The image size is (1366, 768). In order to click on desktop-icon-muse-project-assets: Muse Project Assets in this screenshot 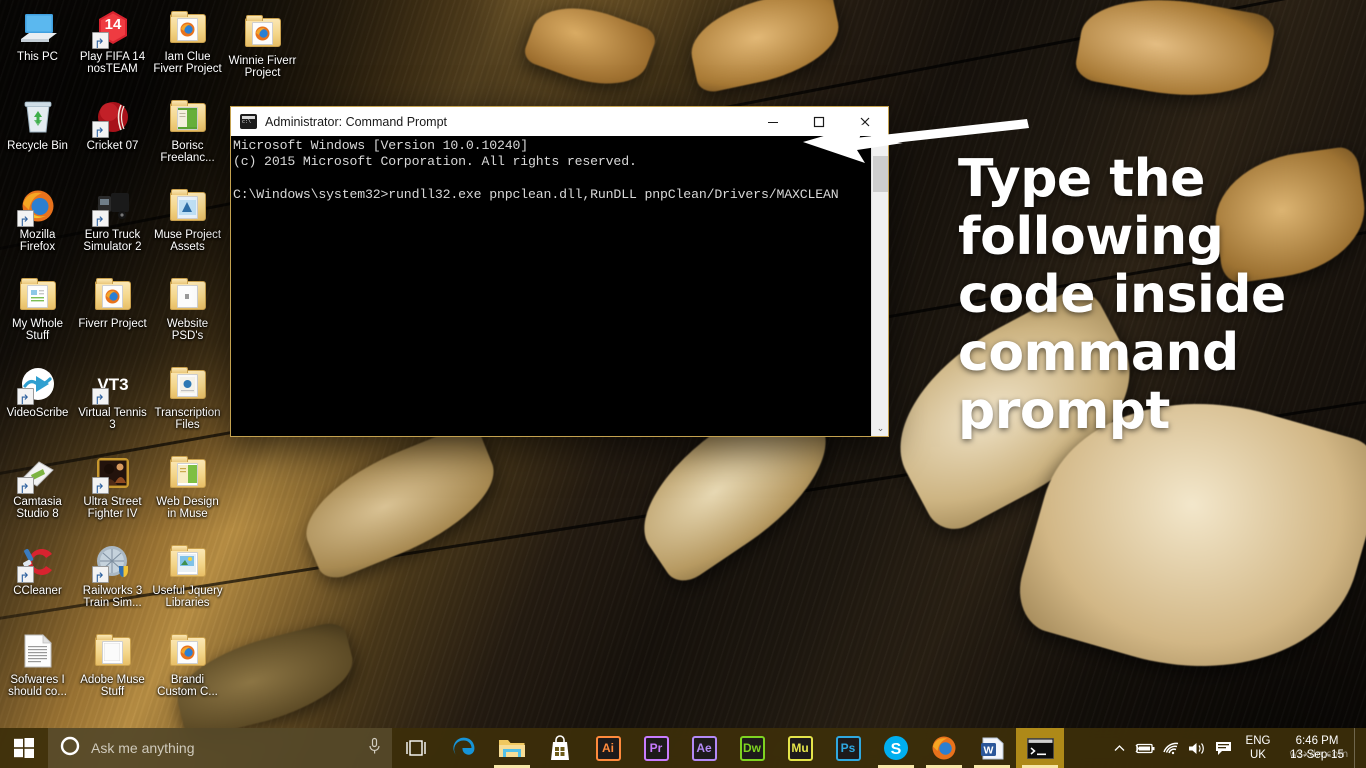, I will do `click(187, 226)`.